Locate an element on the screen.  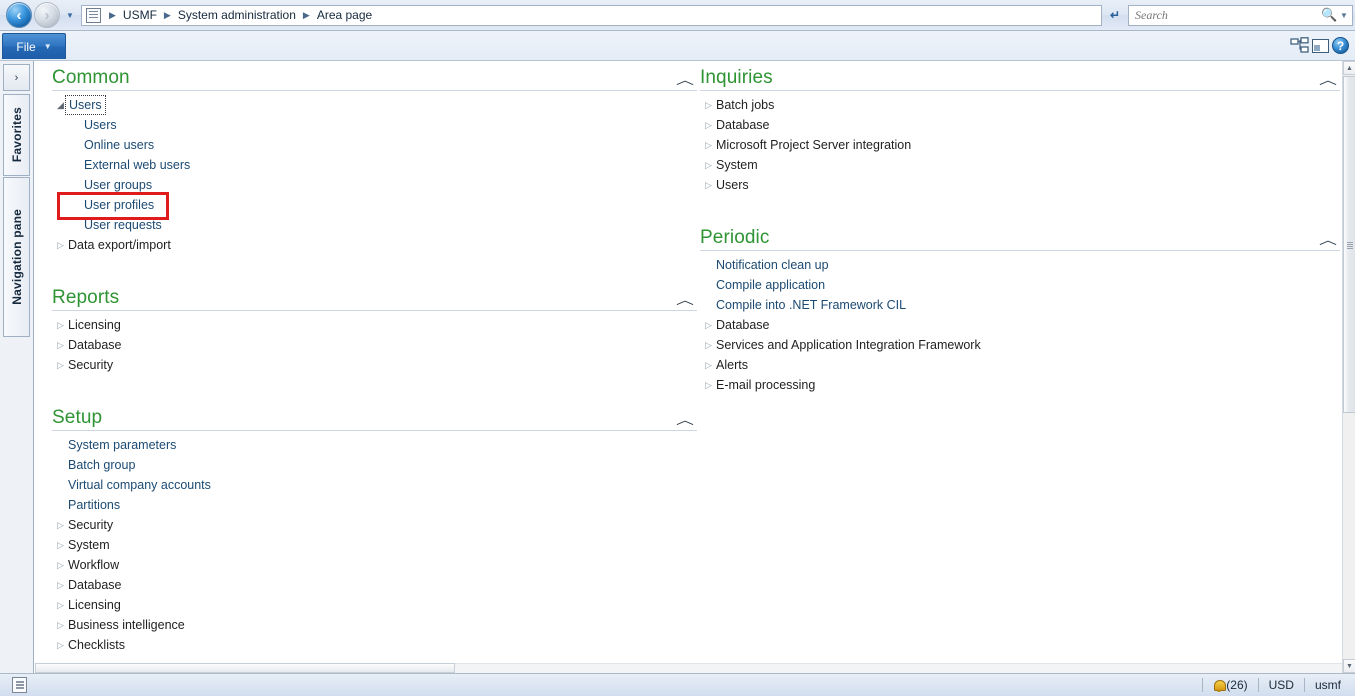
search-input is located at coordinates (1226, 15).